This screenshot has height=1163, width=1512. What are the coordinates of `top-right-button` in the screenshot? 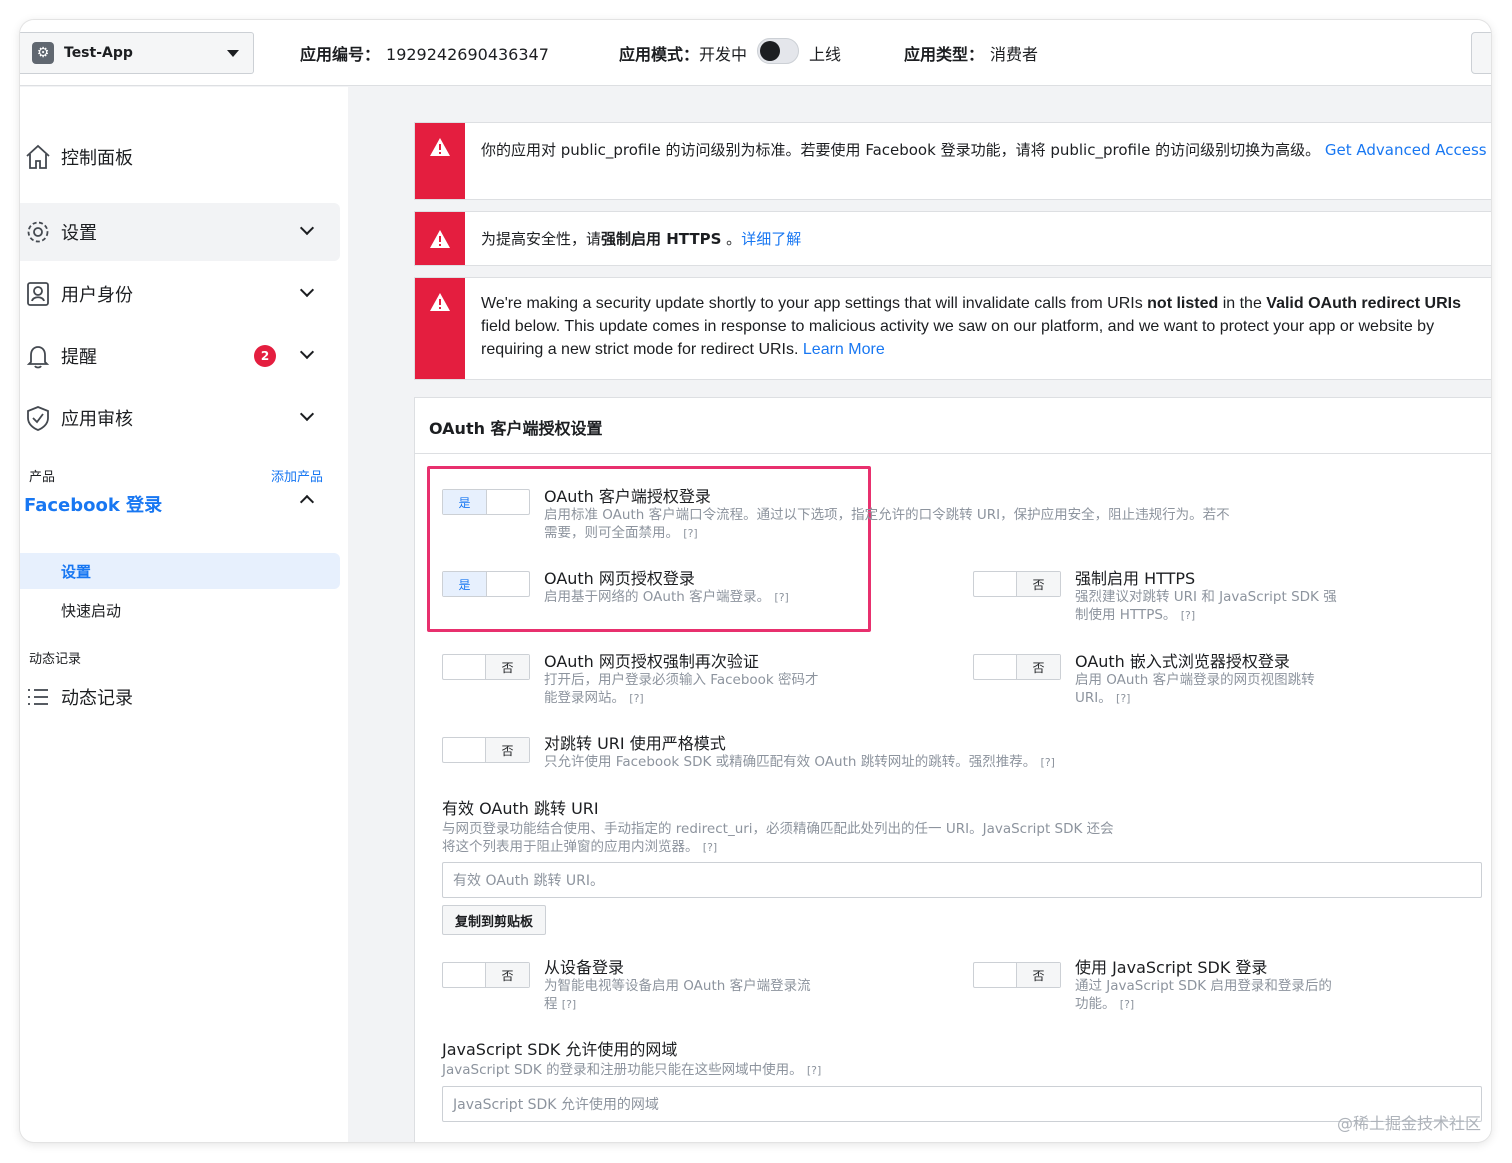 It's located at (1481, 53).